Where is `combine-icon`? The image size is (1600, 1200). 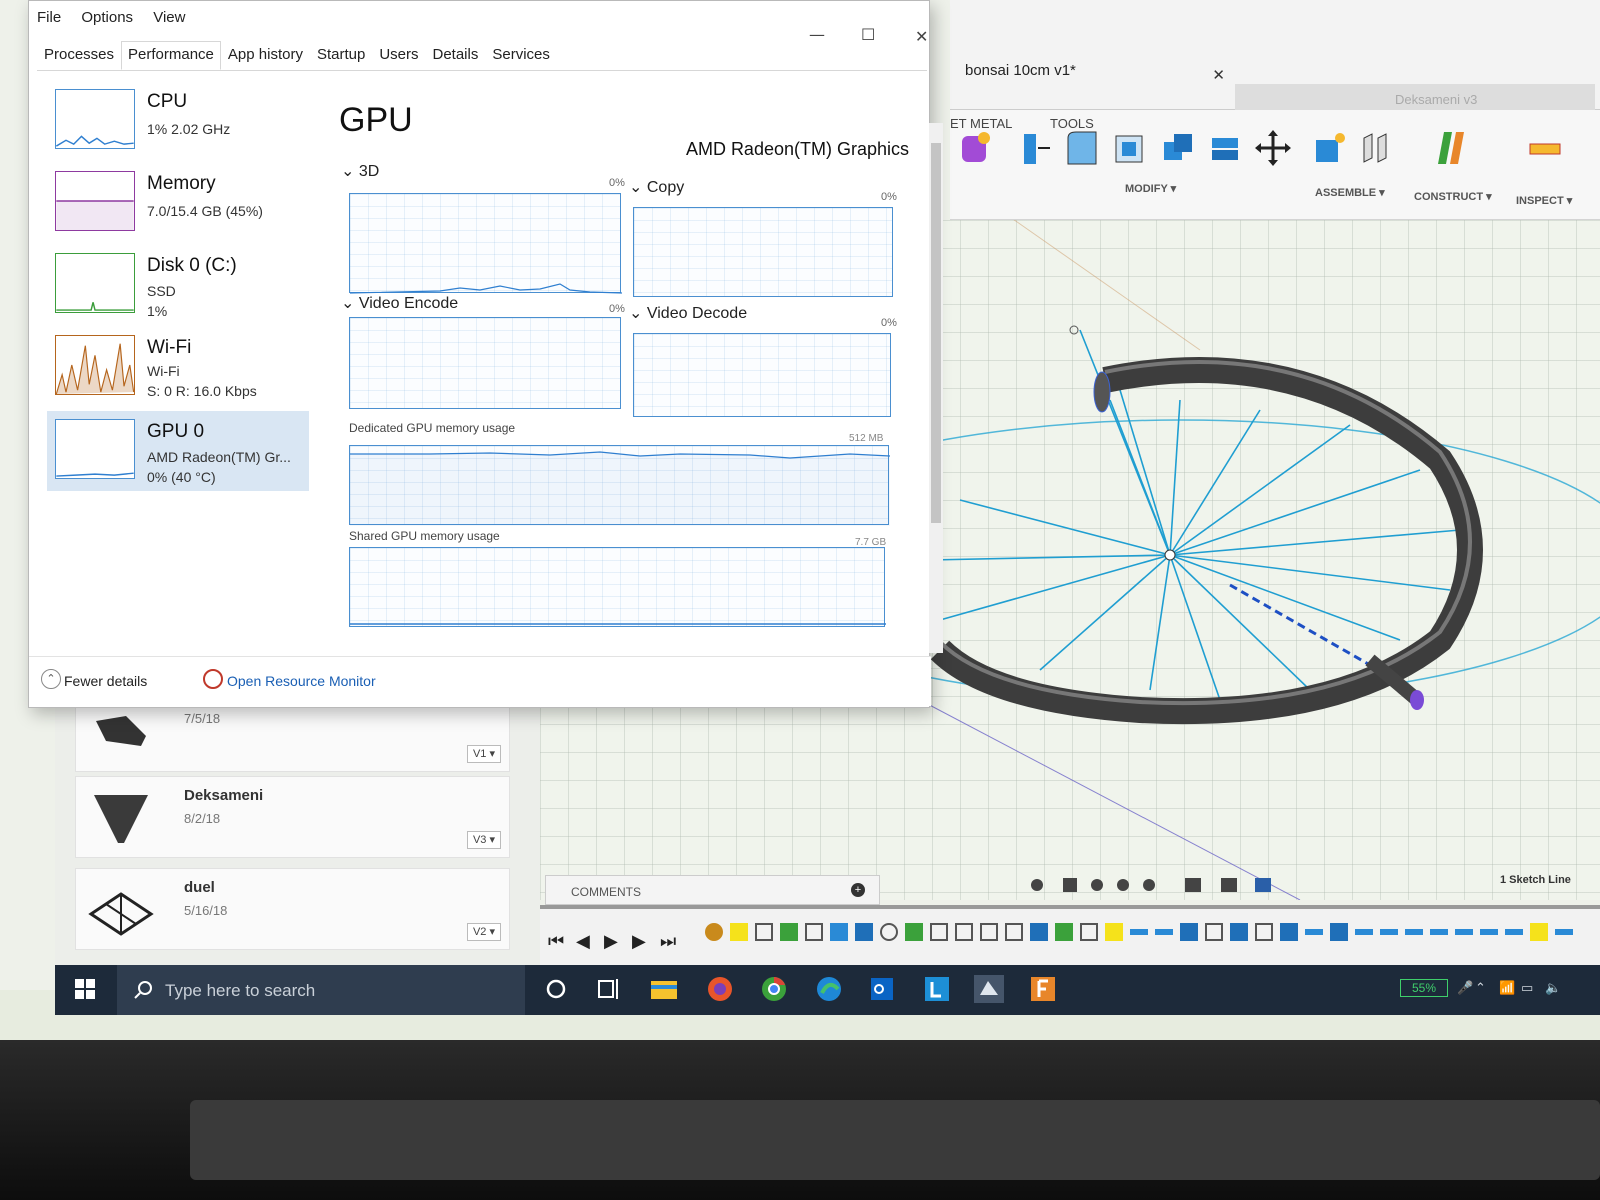 combine-icon is located at coordinates (1178, 148).